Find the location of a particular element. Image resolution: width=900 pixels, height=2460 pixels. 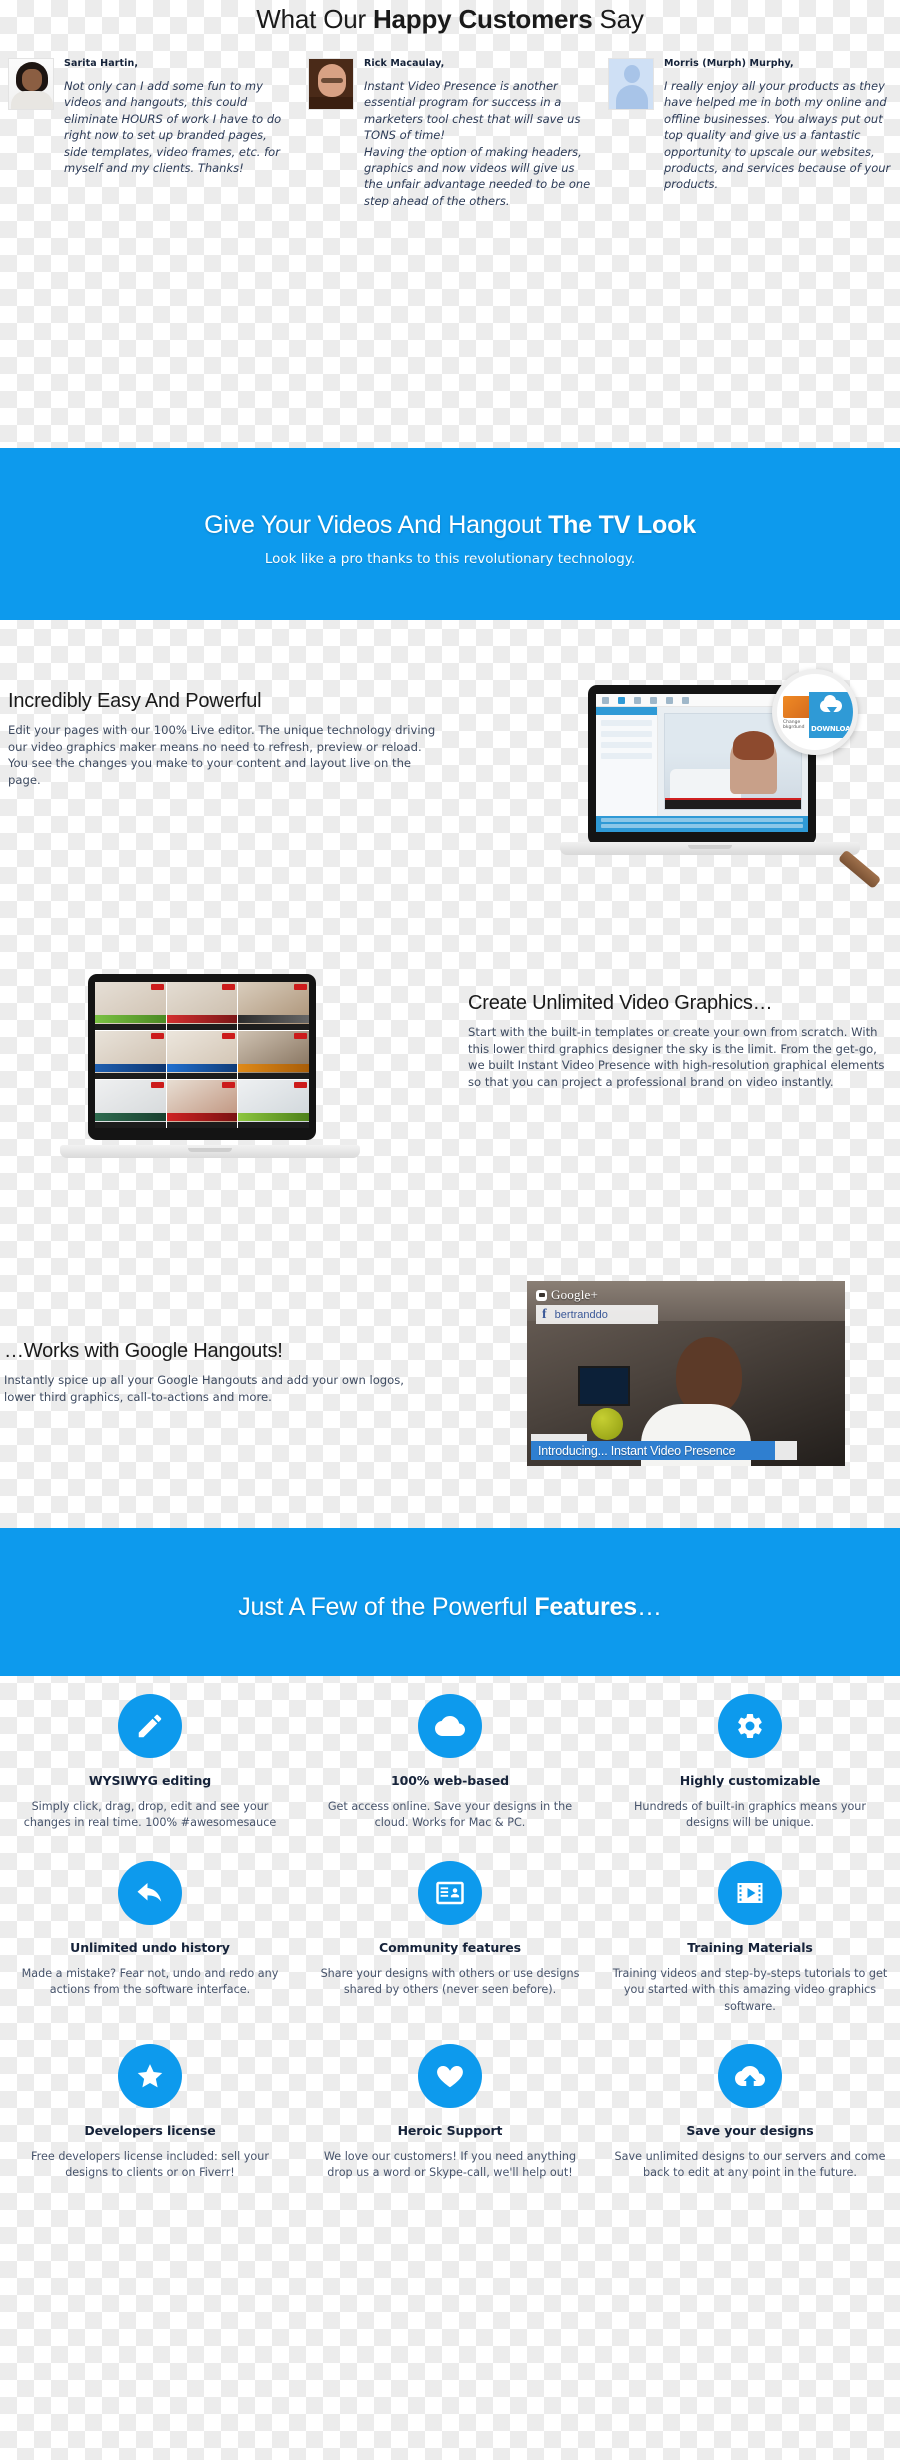

testimonial-author: Morris (Murph) Murphy, is located at coordinates (729, 63).